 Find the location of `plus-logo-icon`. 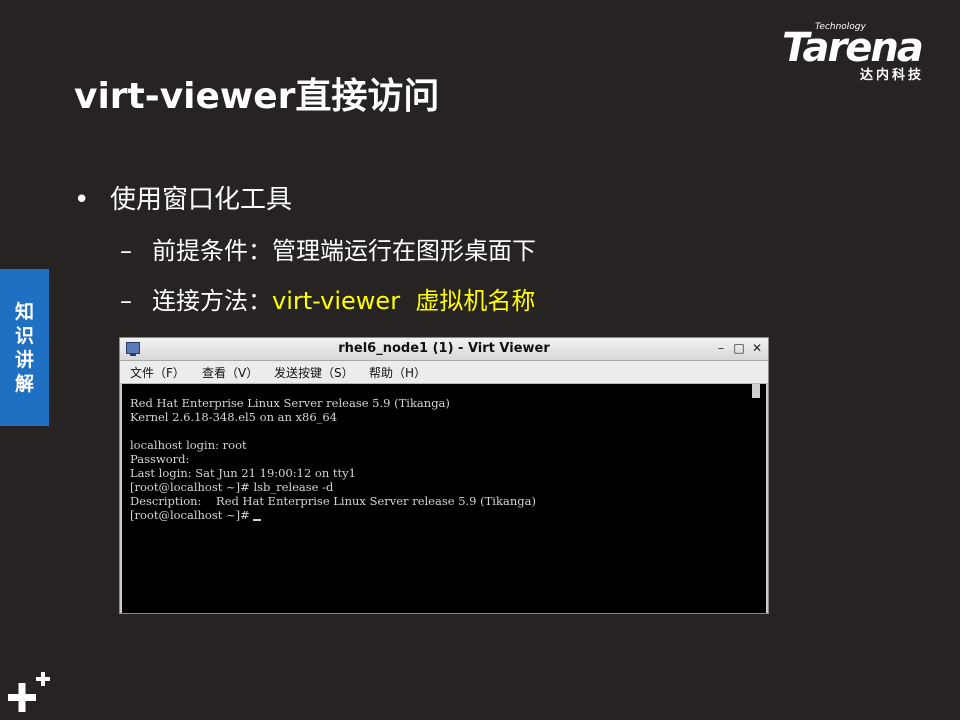

plus-logo-icon is located at coordinates (29, 692).